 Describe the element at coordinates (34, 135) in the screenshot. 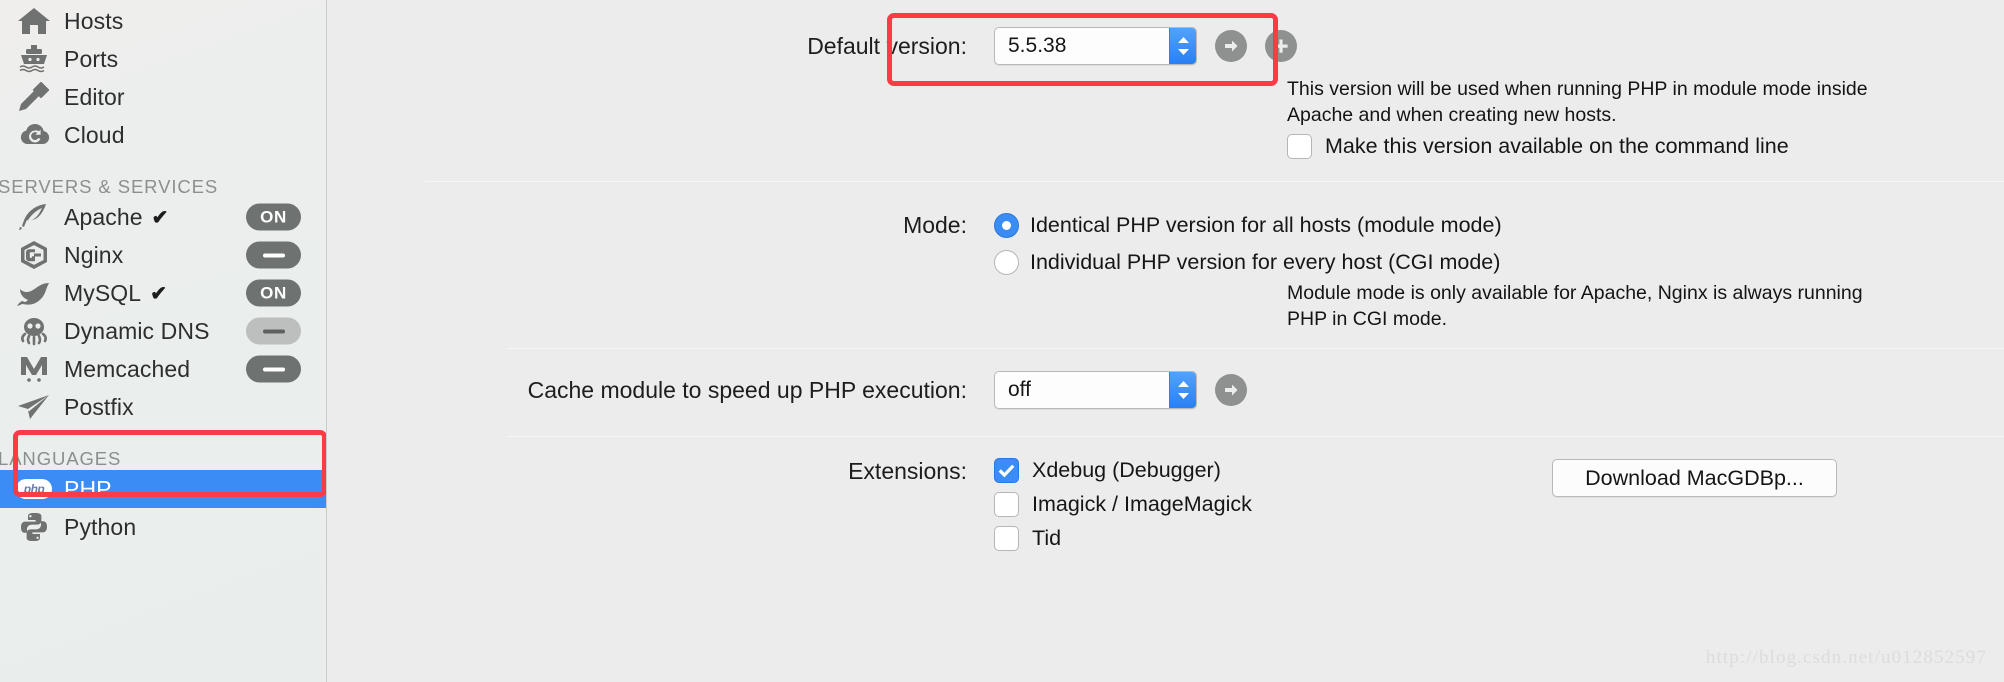

I see `cloud-sync-icon` at that location.